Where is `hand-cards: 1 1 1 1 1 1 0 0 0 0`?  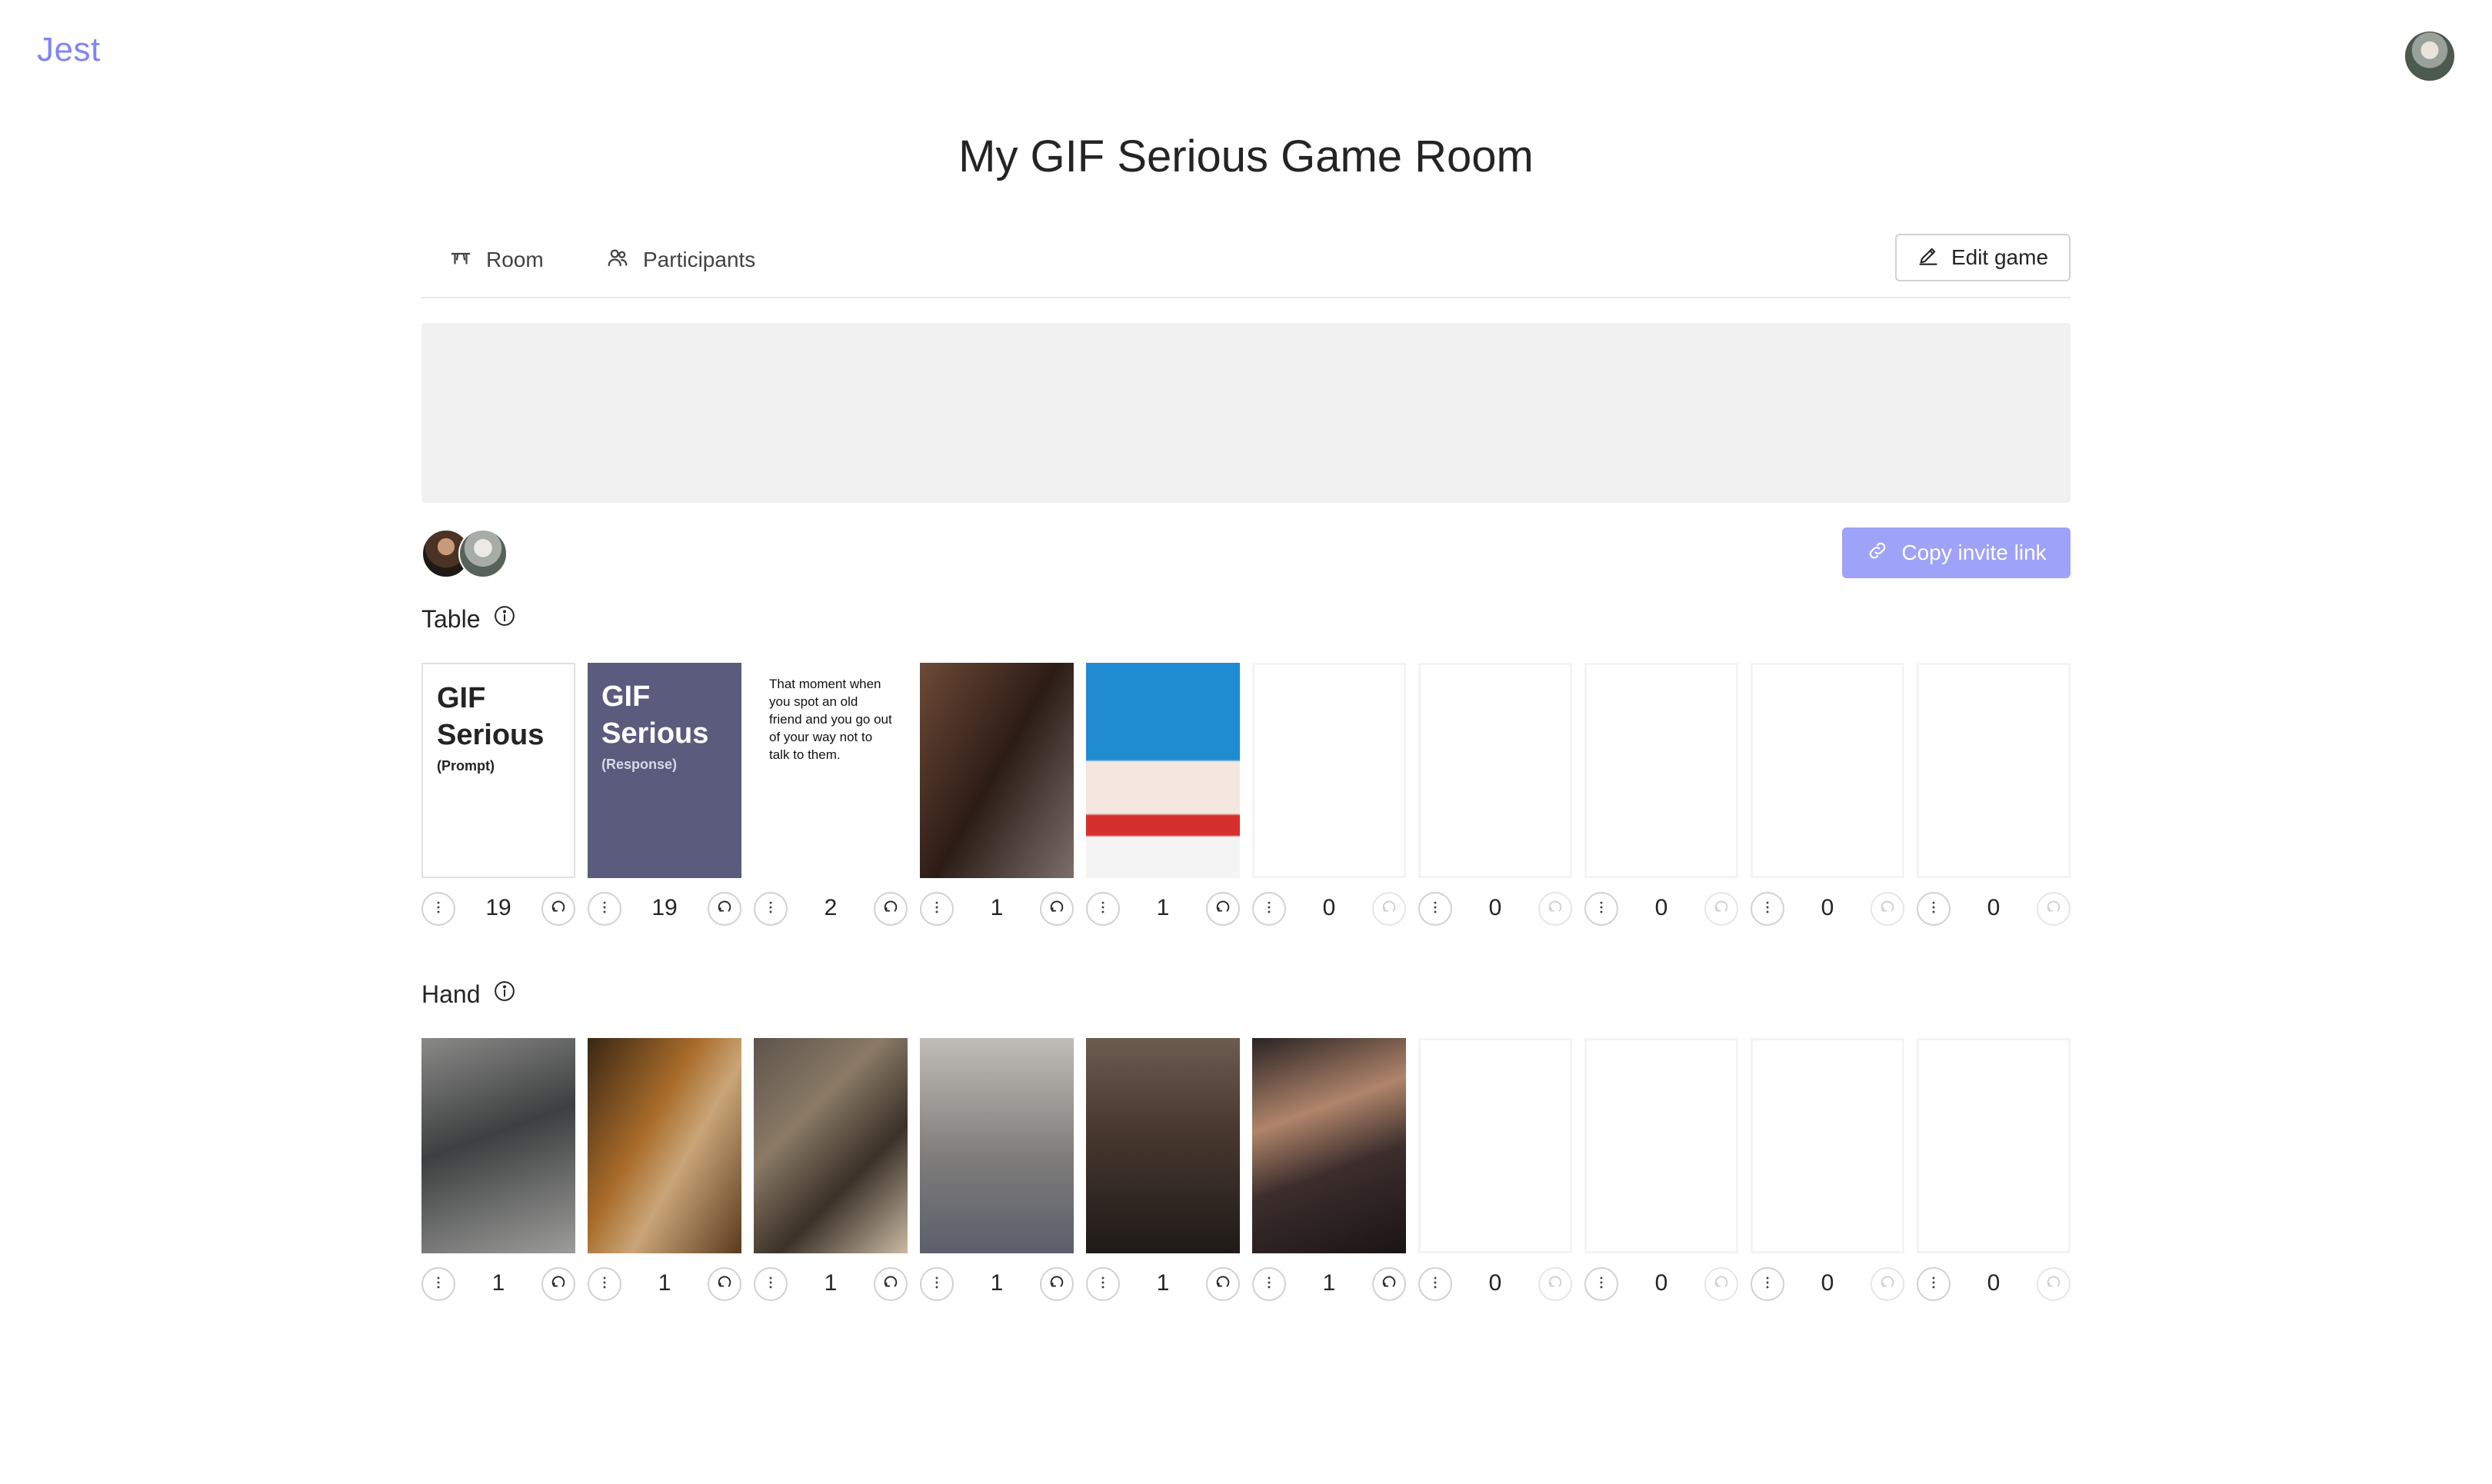
hand-cards: 1 1 1 1 1 1 0 0 0 0 is located at coordinates (1246, 1176).